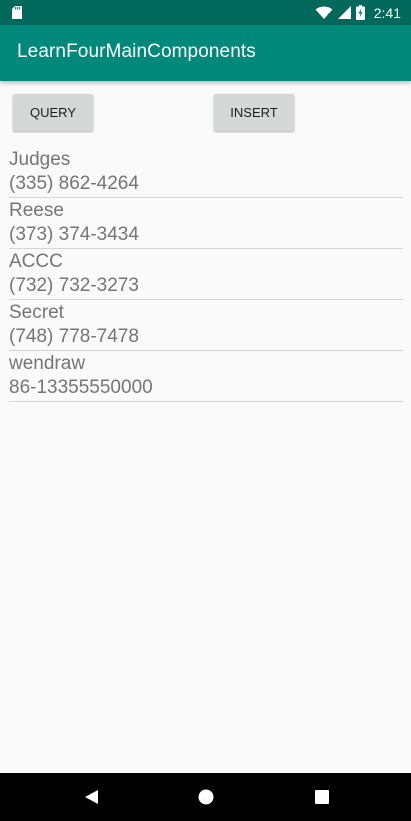 This screenshot has height=821, width=411. I want to click on list-item: wendraw 86-13355550000, so click(206, 377).